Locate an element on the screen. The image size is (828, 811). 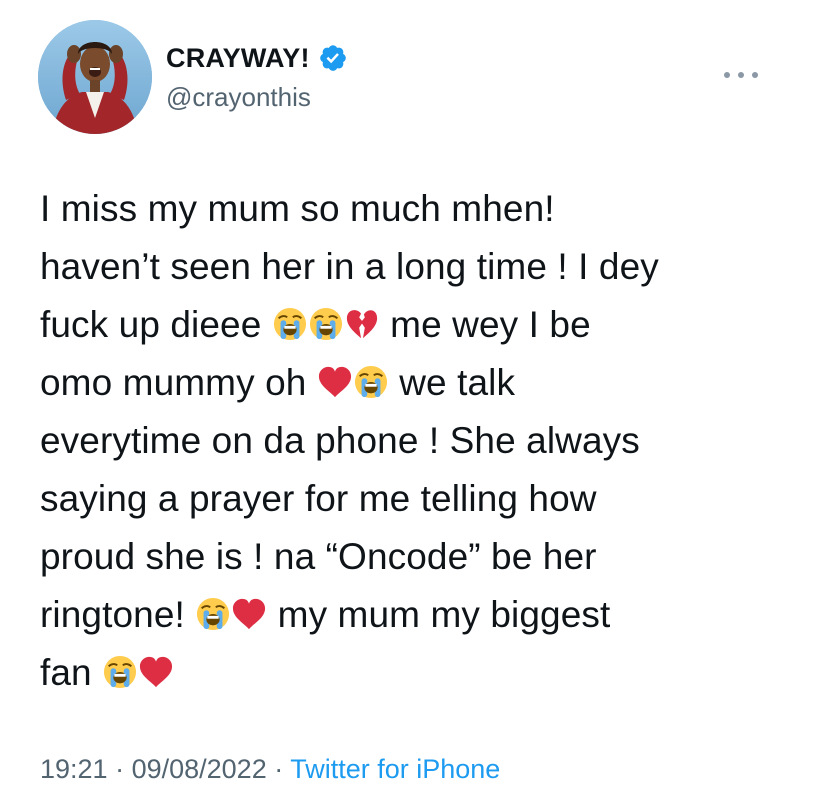
tweet-meta: 19:21 · 09/08/2022 · Twitter for iPhone is located at coordinates (270, 769).